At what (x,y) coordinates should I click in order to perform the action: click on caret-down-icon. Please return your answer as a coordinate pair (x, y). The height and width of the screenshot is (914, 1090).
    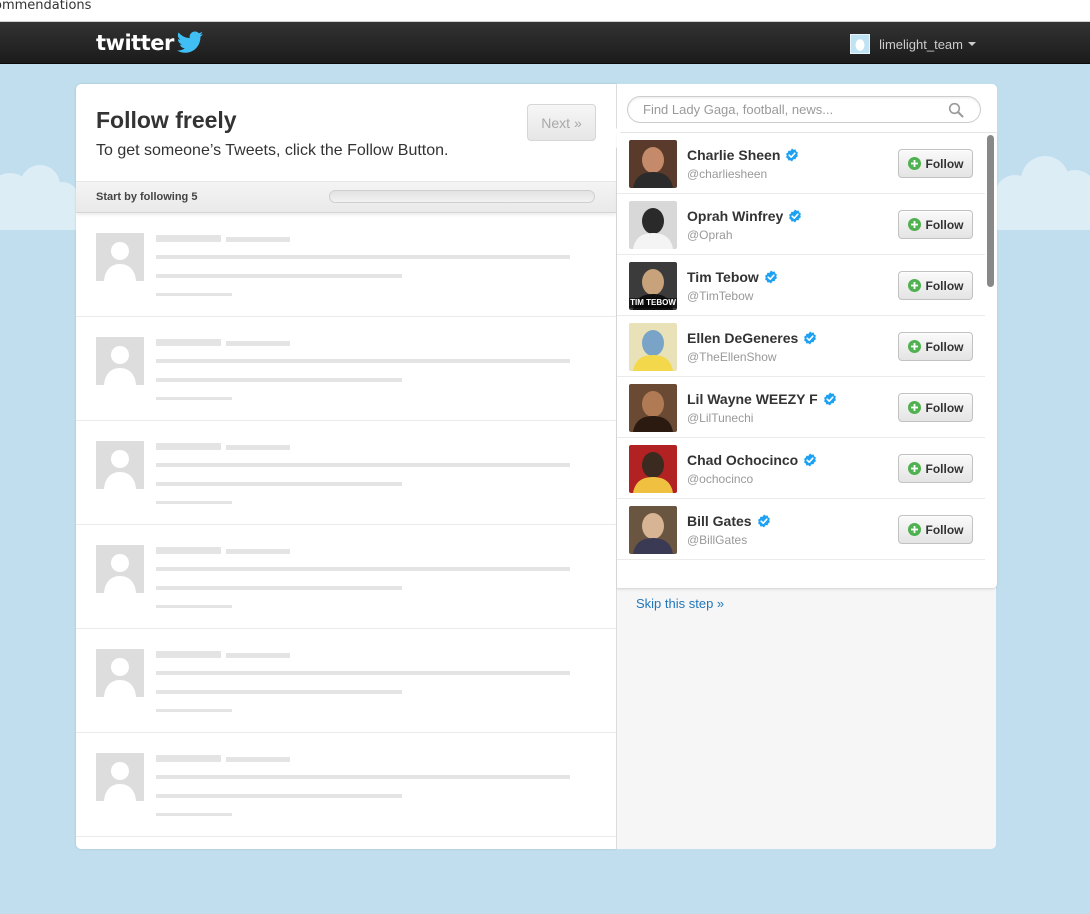
    Looking at the image, I should click on (972, 44).